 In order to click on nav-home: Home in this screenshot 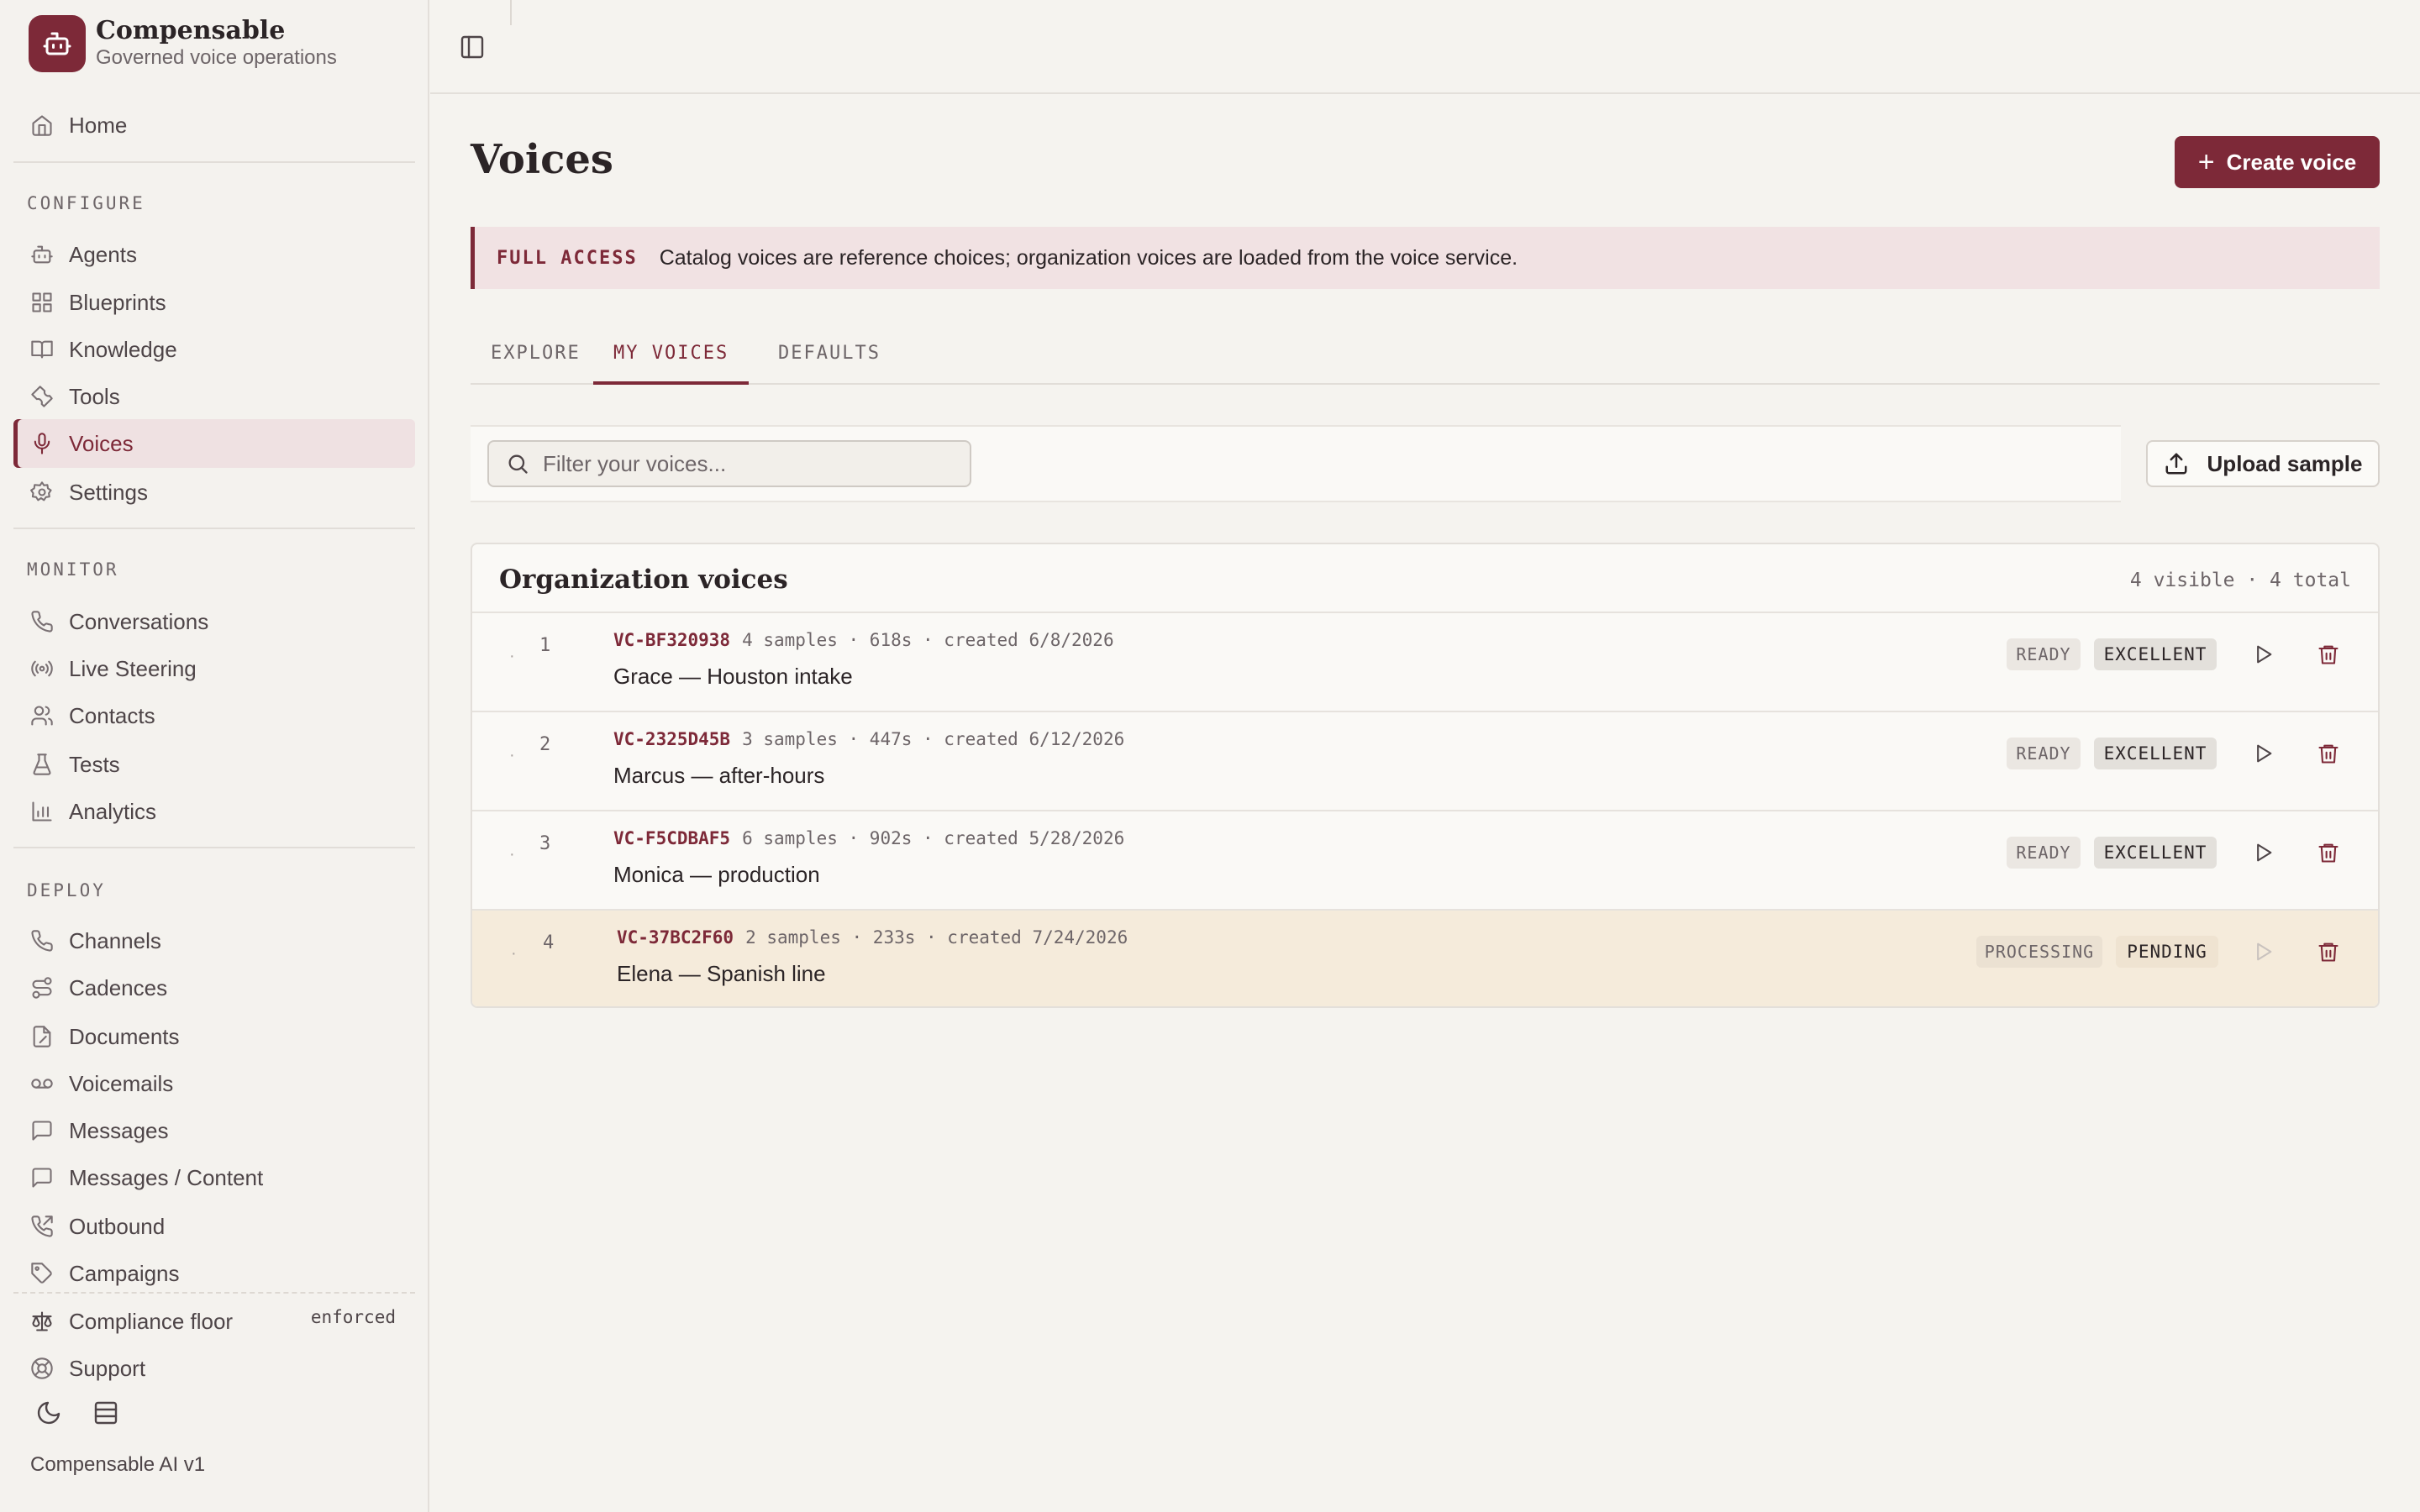, I will do `click(214, 125)`.